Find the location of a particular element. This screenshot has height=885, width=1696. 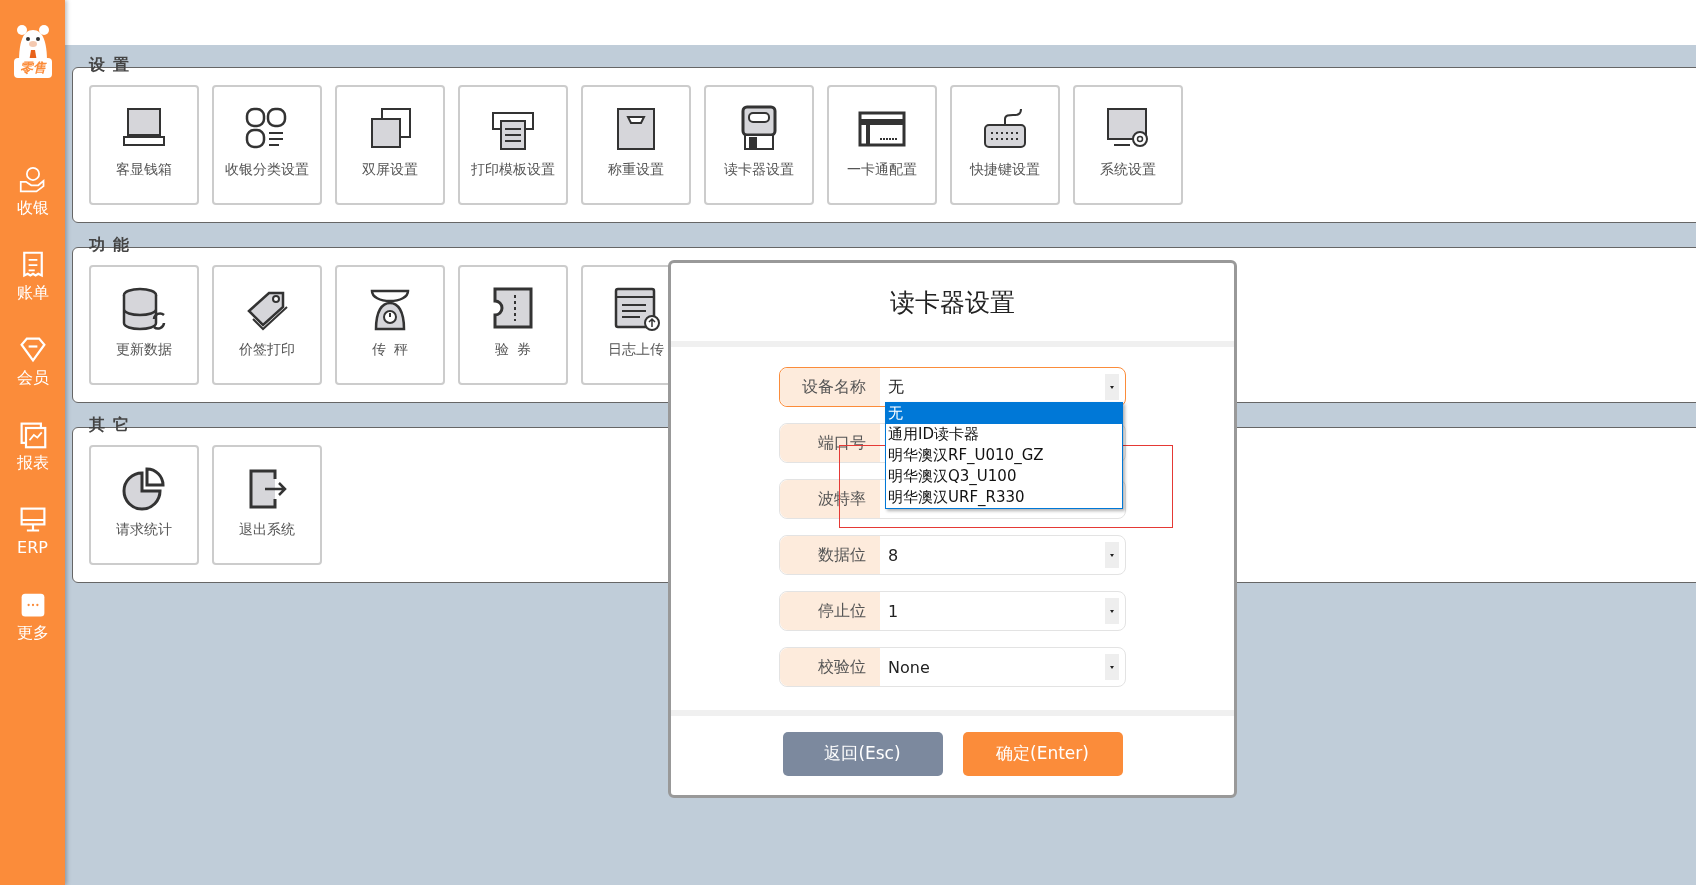

field-value: 无 is located at coordinates (896, 387).